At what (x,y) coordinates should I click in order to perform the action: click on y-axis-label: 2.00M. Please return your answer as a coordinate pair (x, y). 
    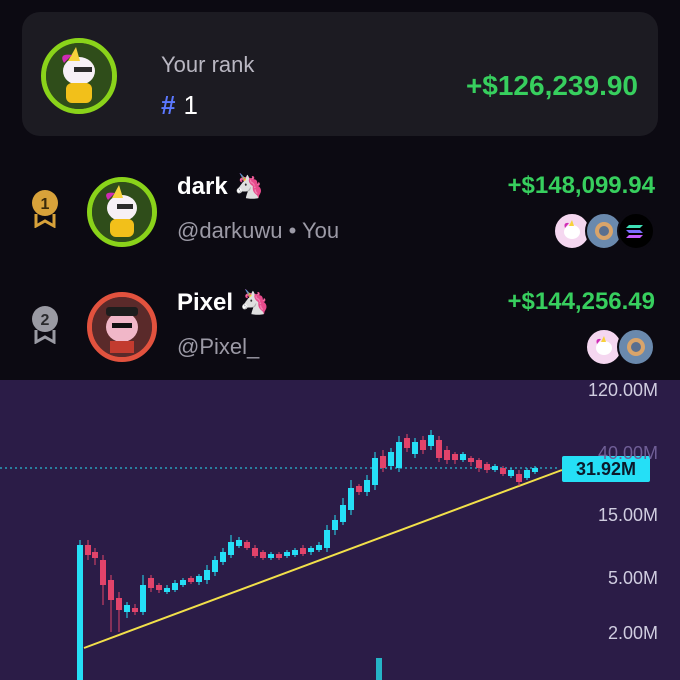
    Looking at the image, I should click on (632, 633).